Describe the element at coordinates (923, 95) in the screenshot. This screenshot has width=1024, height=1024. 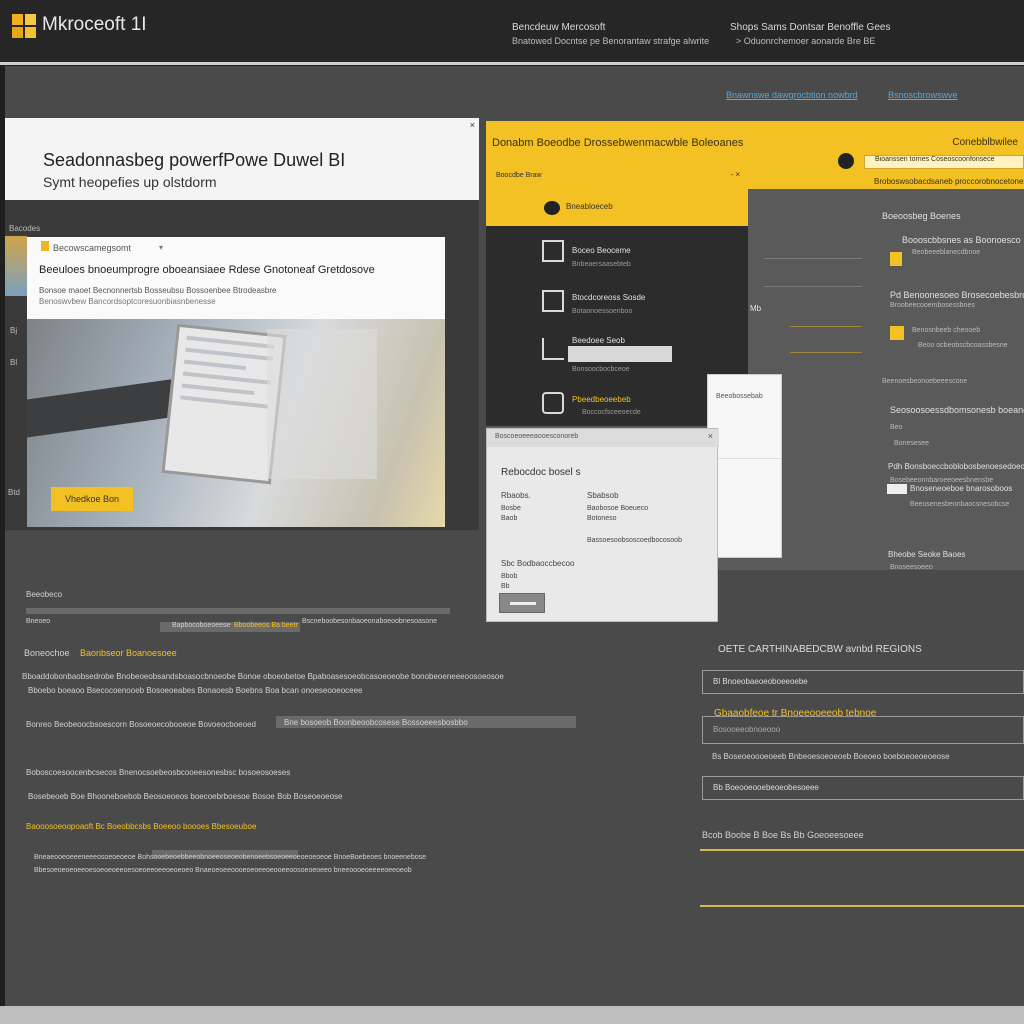
I see `header-link-2: Bsnoscbrowswve` at that location.